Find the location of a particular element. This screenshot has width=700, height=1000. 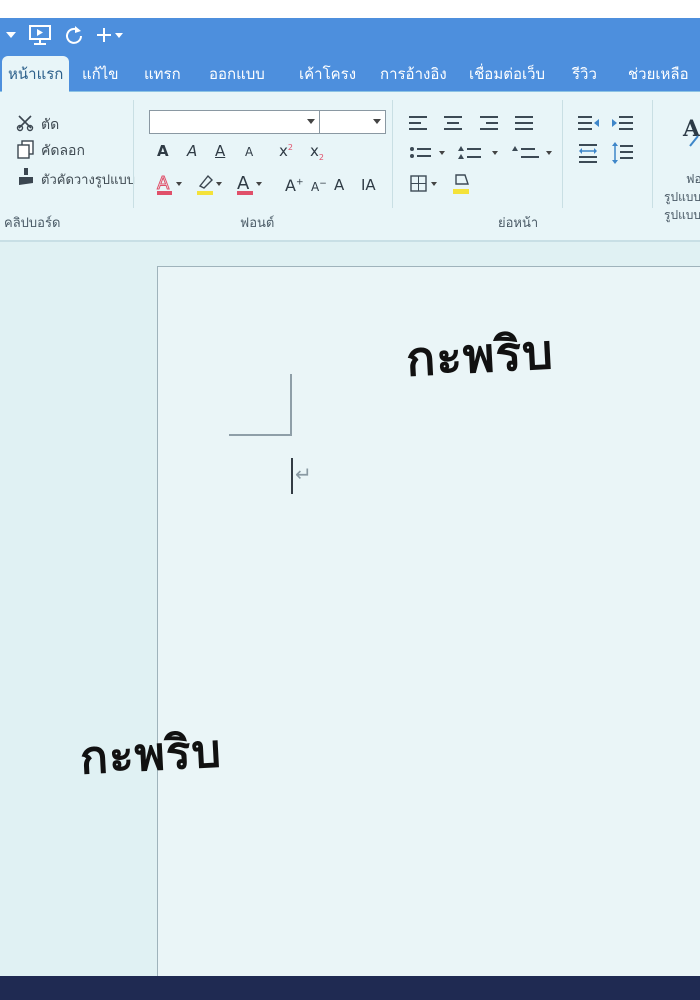

font-color-button: A is located at coordinates (251, 186).